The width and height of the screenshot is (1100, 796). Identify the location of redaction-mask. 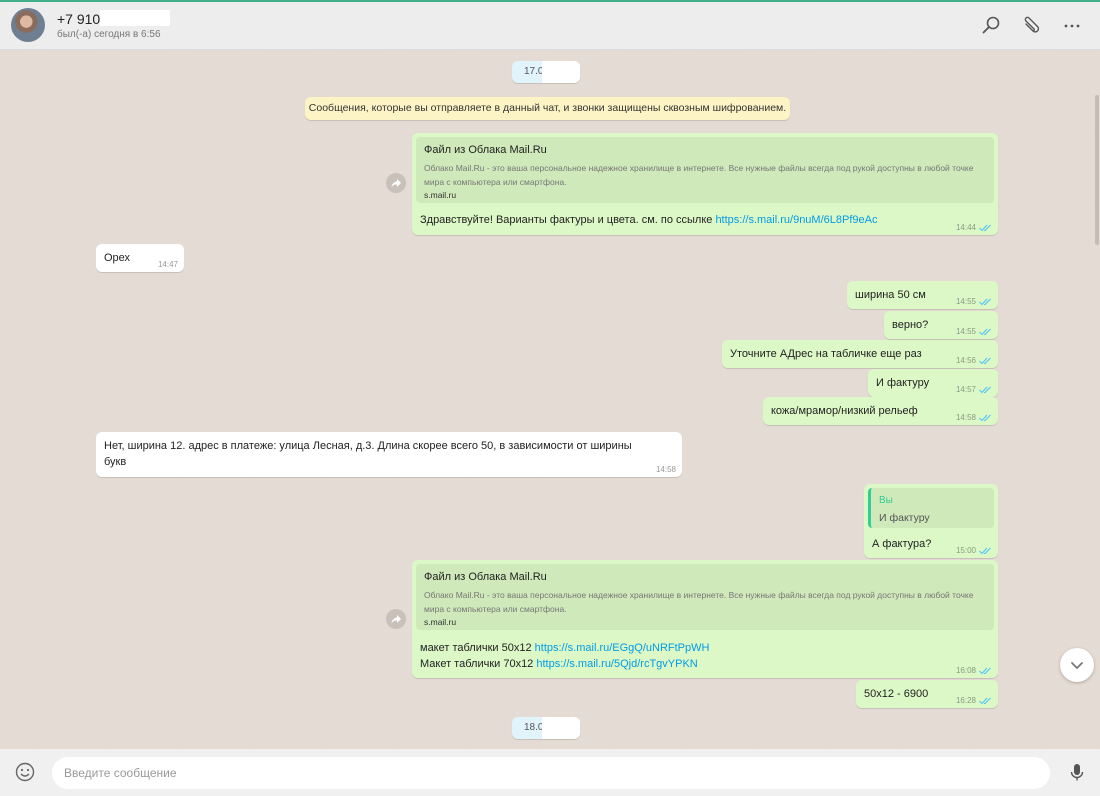
(135, 18).